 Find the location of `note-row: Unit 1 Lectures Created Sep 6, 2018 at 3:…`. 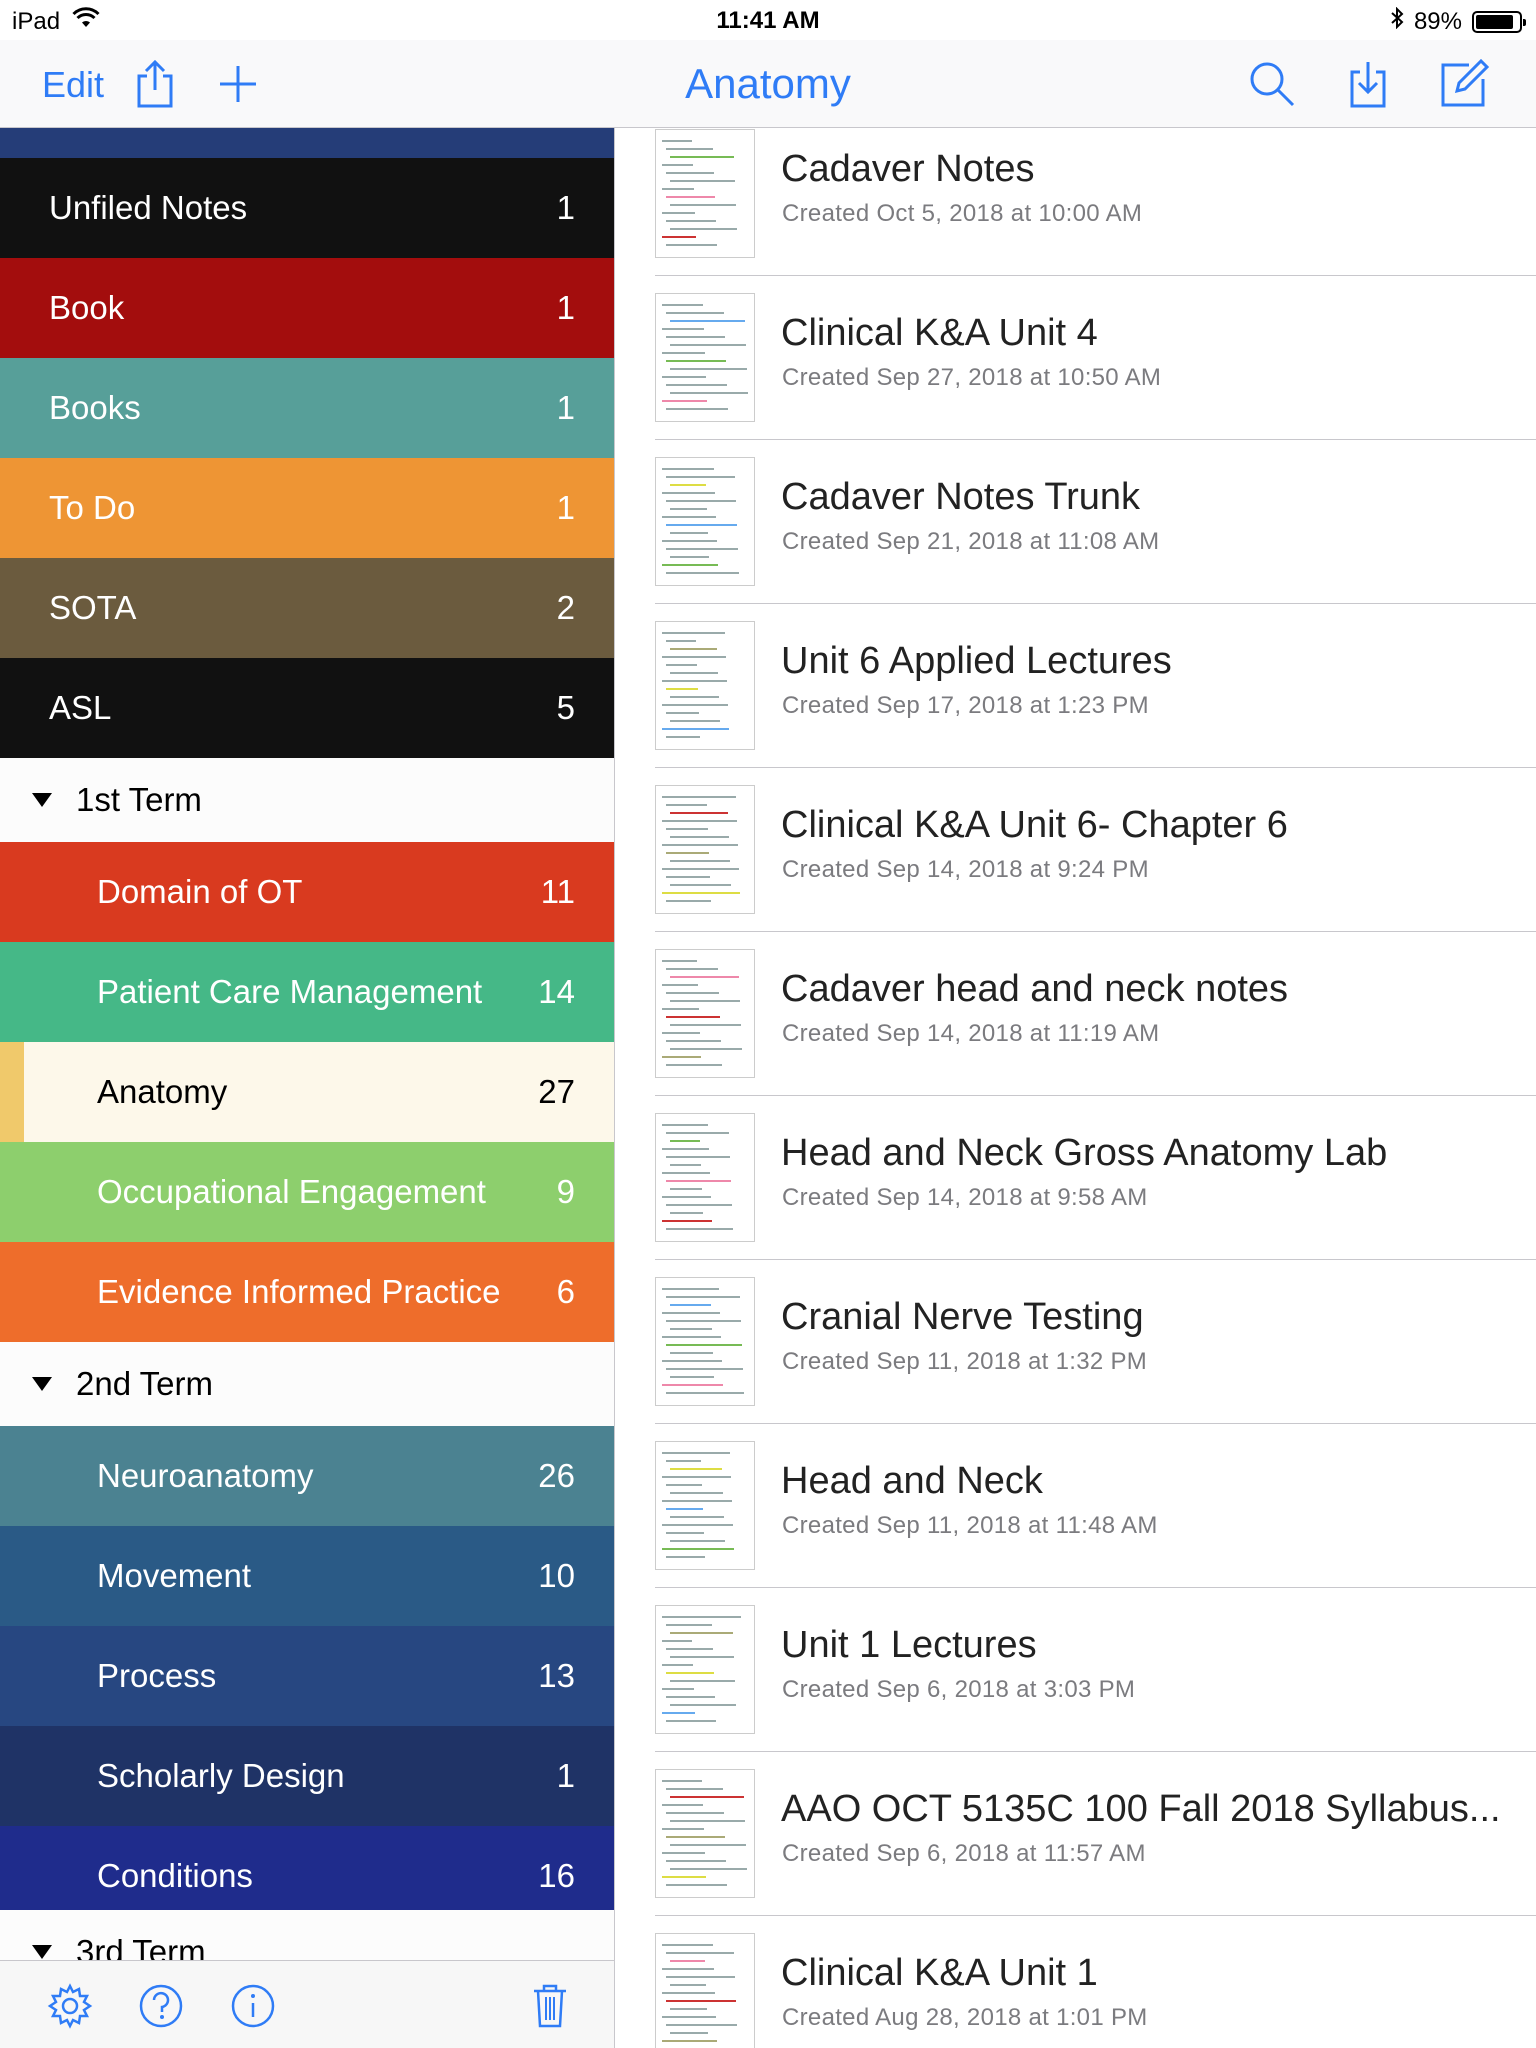

note-row: Unit 1 Lectures Created Sep 6, 2018 at 3:… is located at coordinates (1076, 1670).